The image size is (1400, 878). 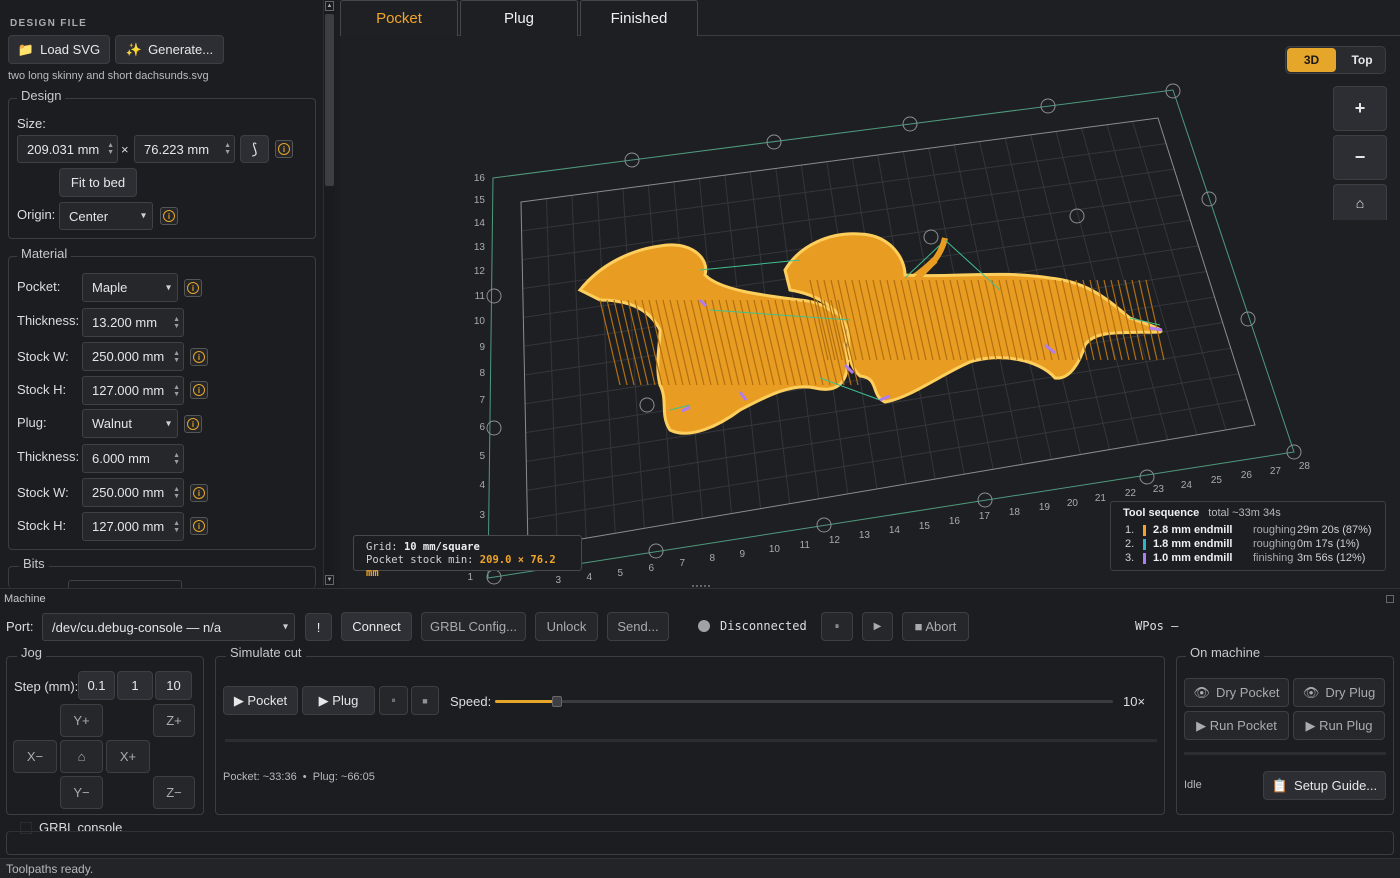 I want to click on plug-stock-w-info-icon: i, so click(x=199, y=493).